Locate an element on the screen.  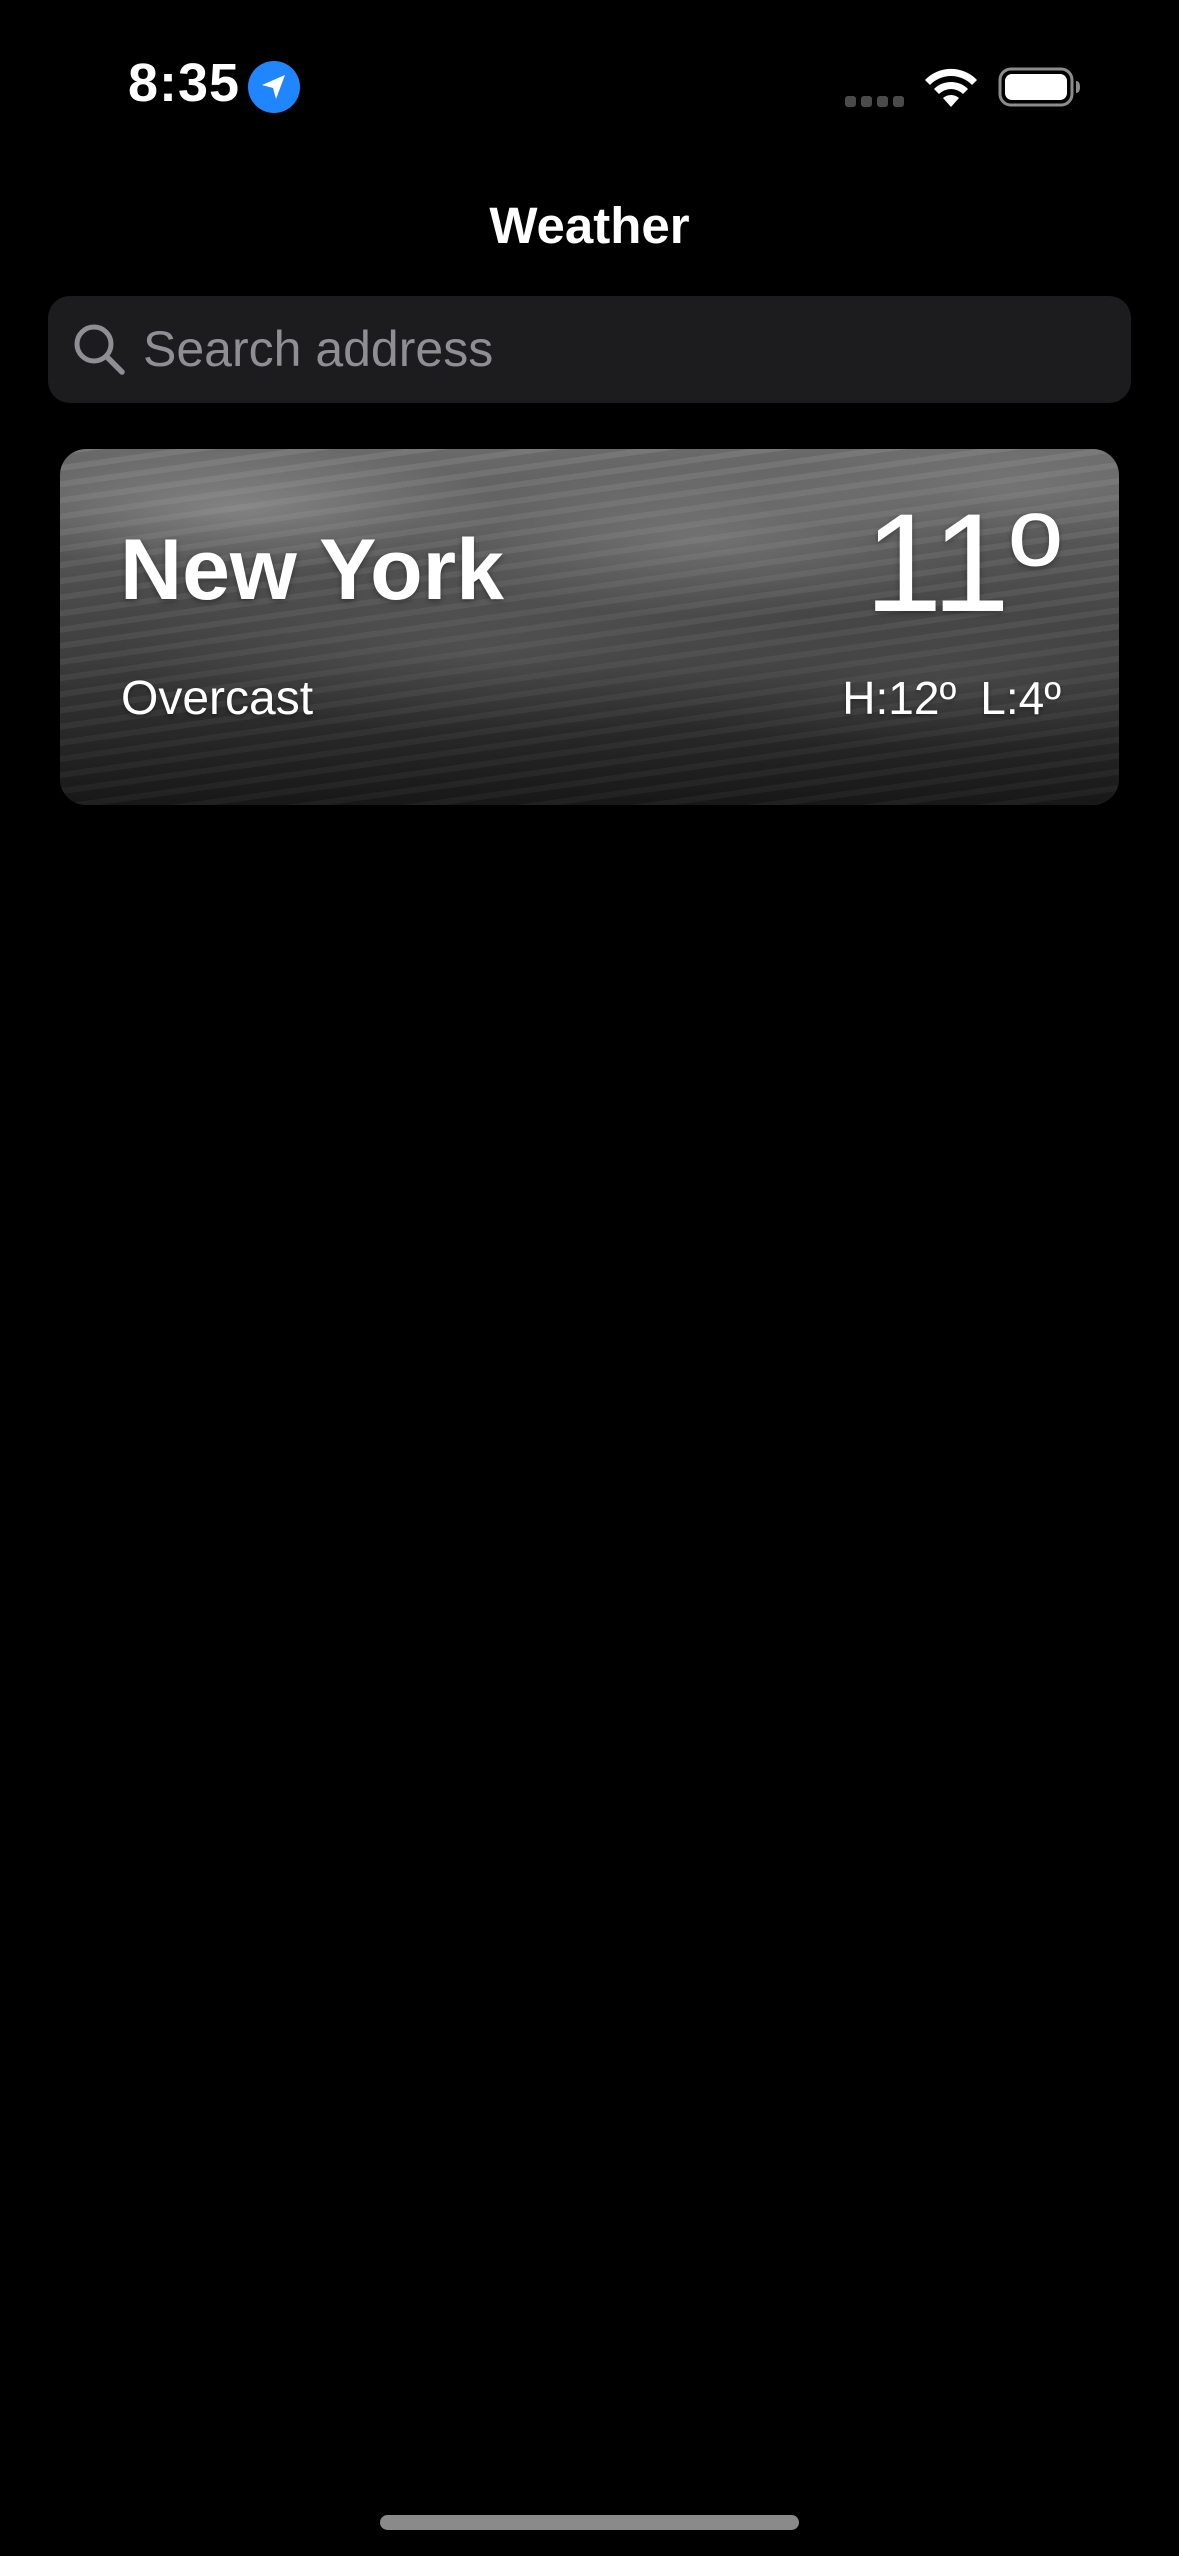
search-bar is located at coordinates (589, 349).